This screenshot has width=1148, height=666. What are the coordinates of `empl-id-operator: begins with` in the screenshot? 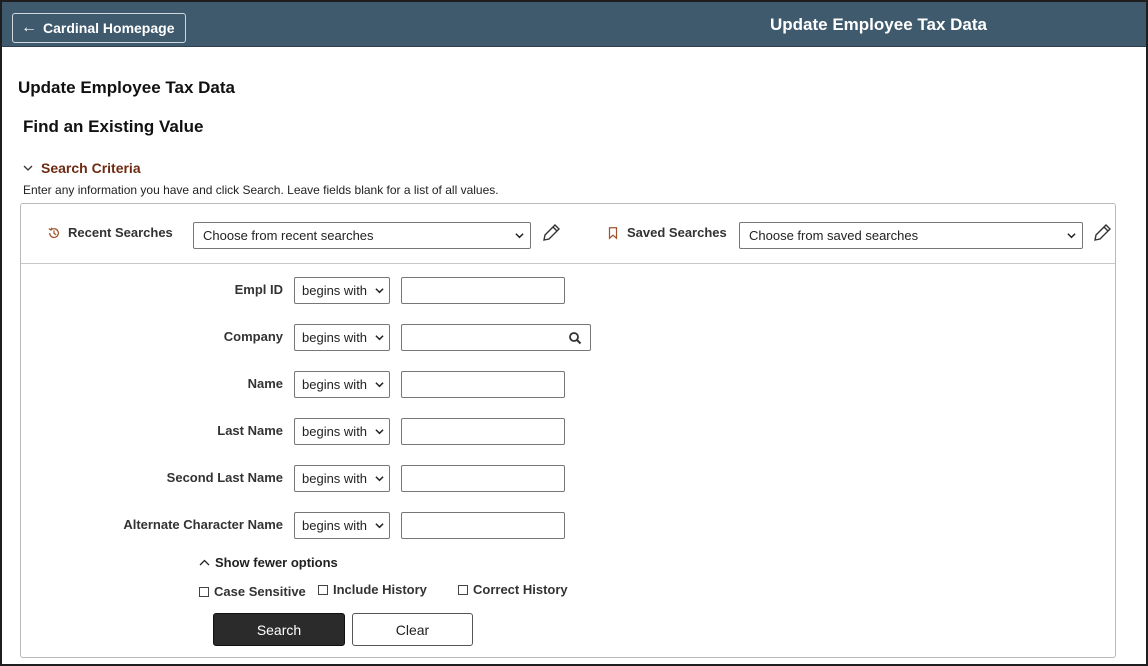 It's located at (342, 290).